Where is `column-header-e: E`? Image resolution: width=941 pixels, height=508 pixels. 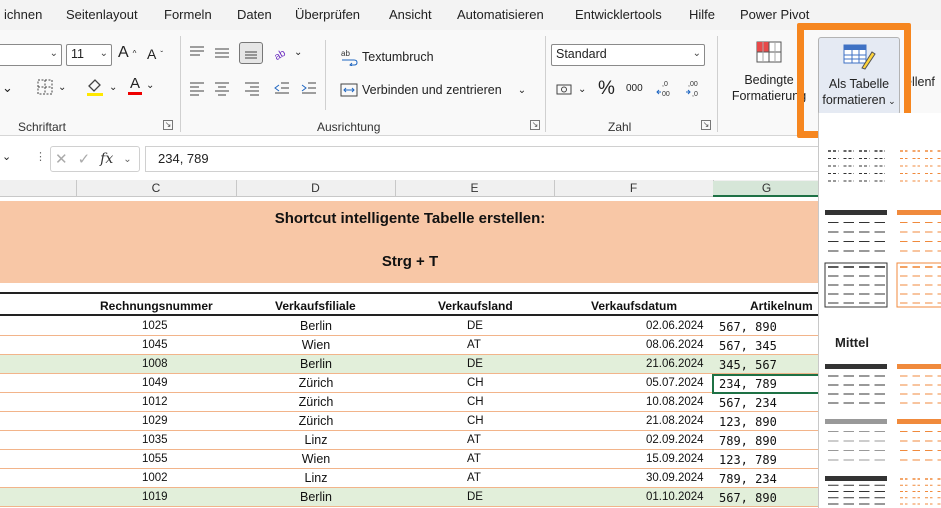 column-header-e: E is located at coordinates (474, 188).